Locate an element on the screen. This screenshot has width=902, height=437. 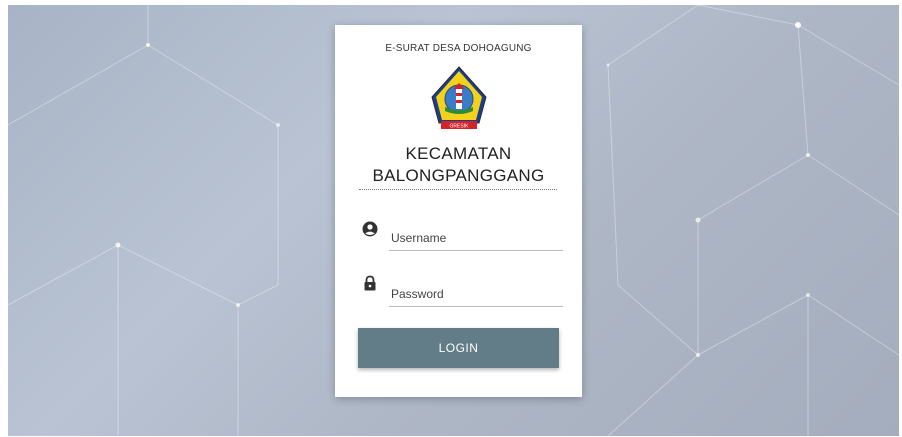
password-input is located at coordinates (476, 294).